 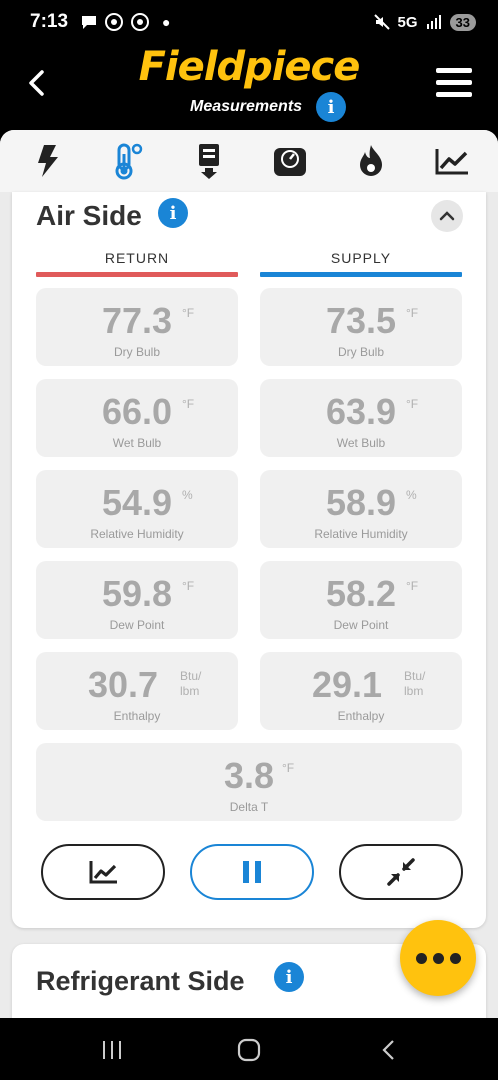 I want to click on notification-icon, so click(x=114, y=22).